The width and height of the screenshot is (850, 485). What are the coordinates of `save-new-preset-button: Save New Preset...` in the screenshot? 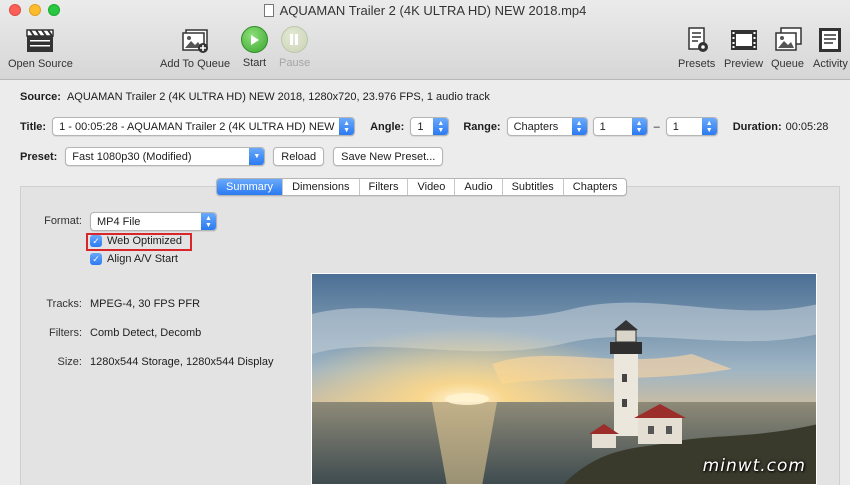 It's located at (388, 156).